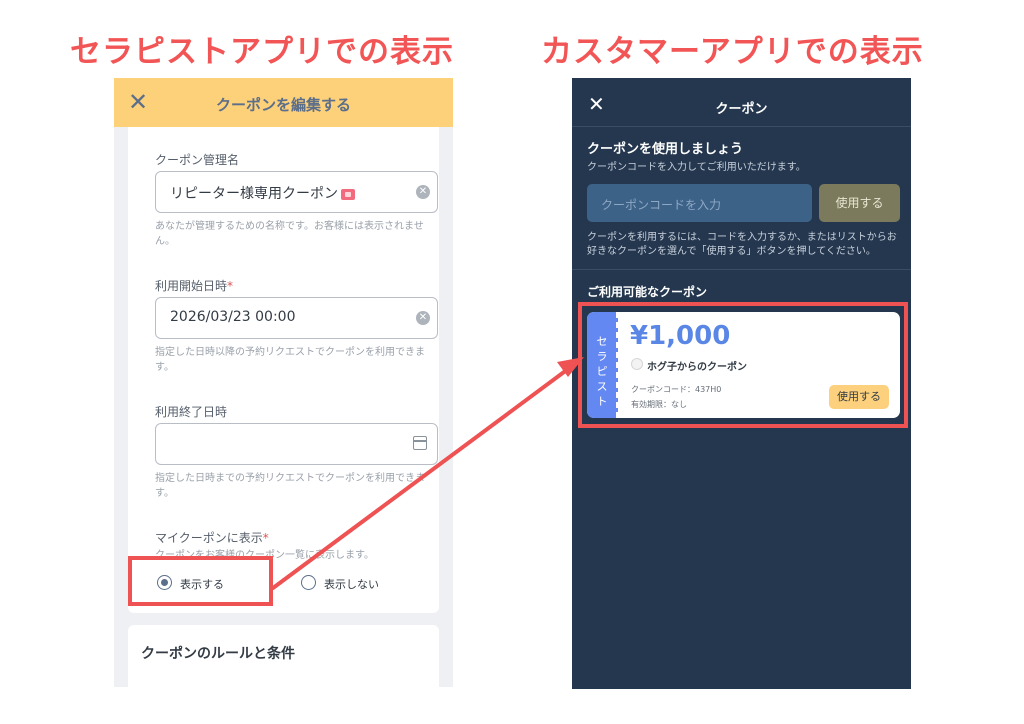 The height and width of the screenshot is (724, 1024). Describe the element at coordinates (859, 203) in the screenshot. I see `apply-code-button: 使用する` at that location.